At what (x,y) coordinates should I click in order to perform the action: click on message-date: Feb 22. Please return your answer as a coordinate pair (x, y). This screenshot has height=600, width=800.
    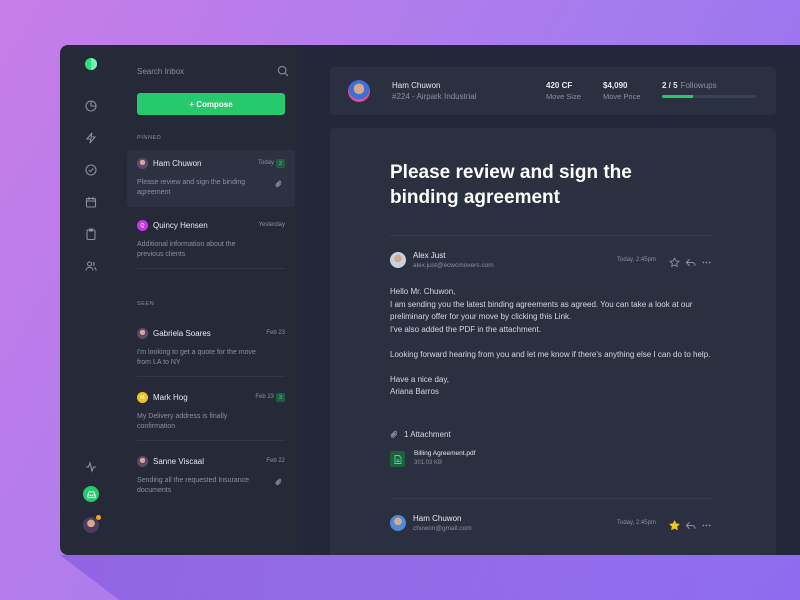
    Looking at the image, I should click on (275, 461).